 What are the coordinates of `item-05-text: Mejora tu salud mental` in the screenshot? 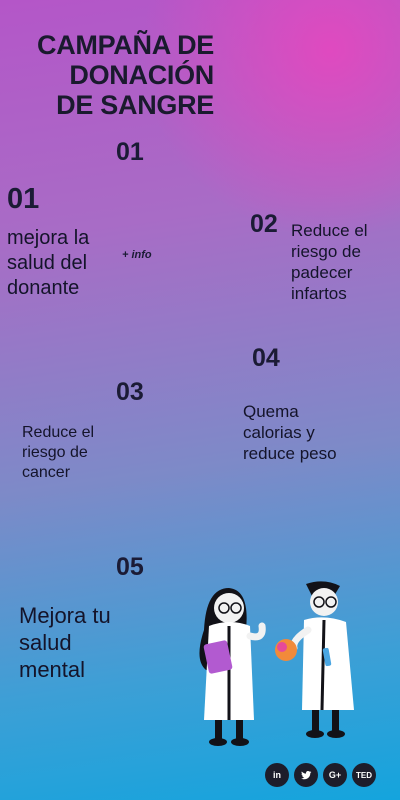 It's located at (65, 642).